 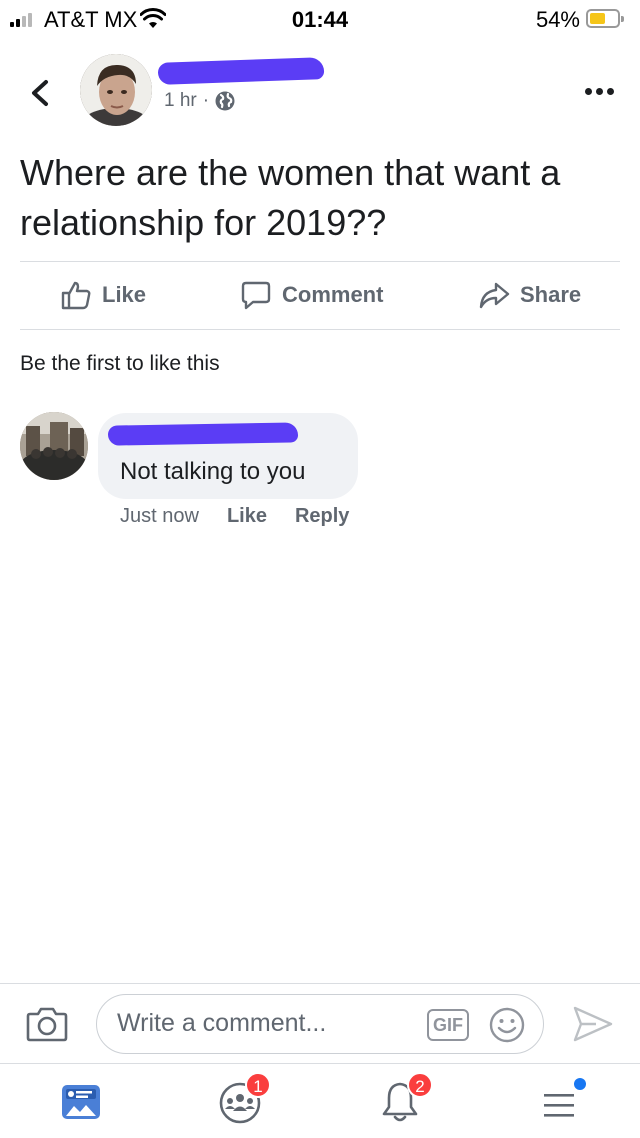 What do you see at coordinates (258, 1085) in the screenshot?
I see `groups-badge: 1` at bounding box center [258, 1085].